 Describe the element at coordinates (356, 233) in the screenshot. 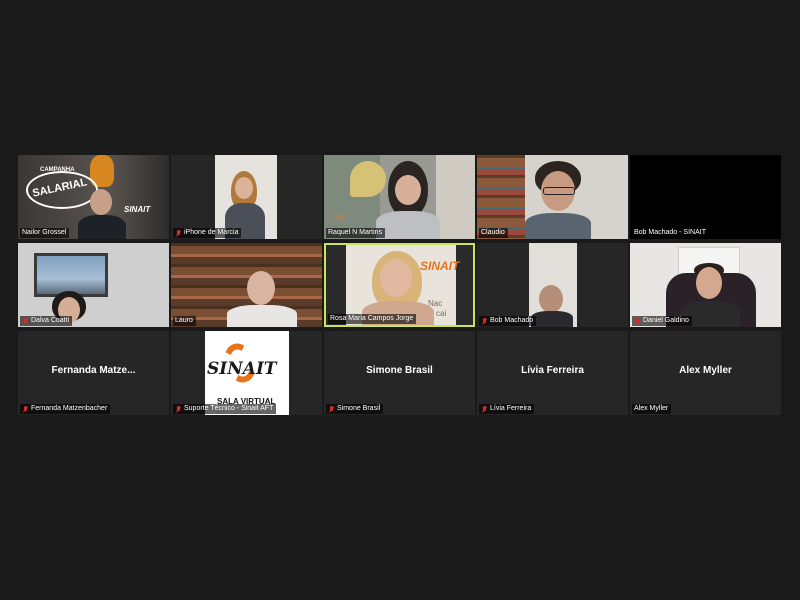

I see `participant-name-label: Raquel N Martins` at that location.